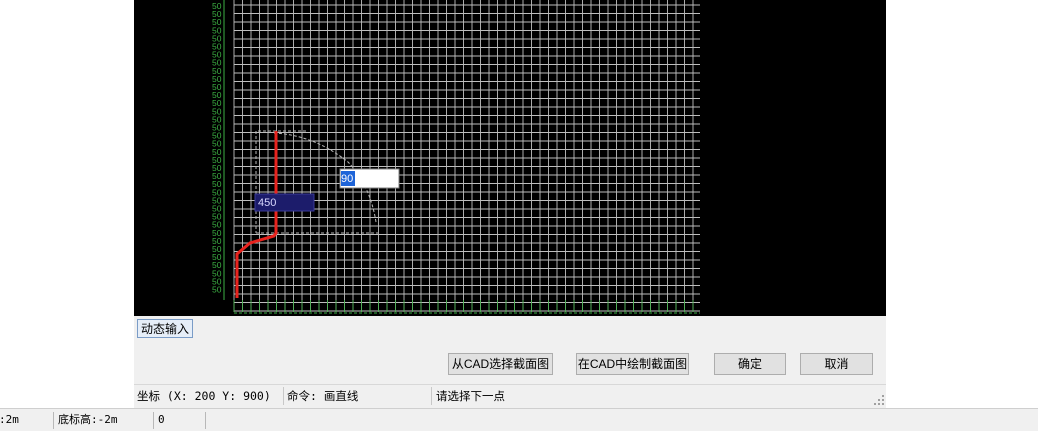  I want to click on ruler-label: 50, so click(217, 290).